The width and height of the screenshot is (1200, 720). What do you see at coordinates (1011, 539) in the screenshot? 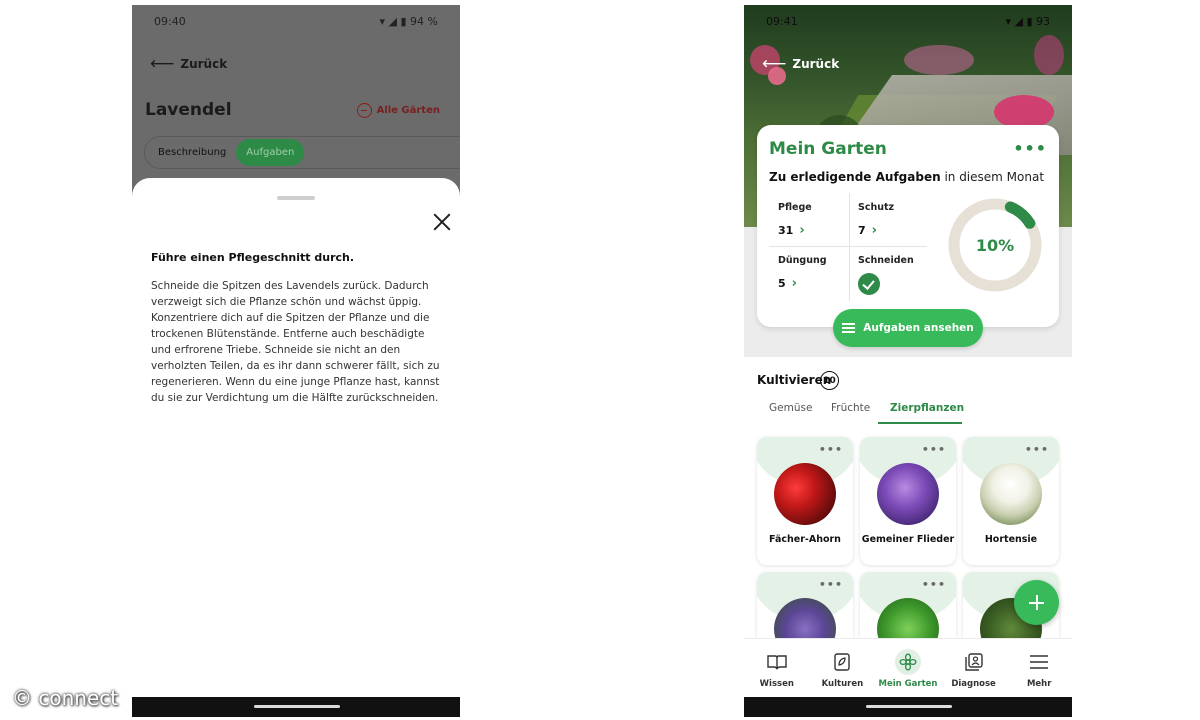
I see `plant-name: Hortensie` at bounding box center [1011, 539].